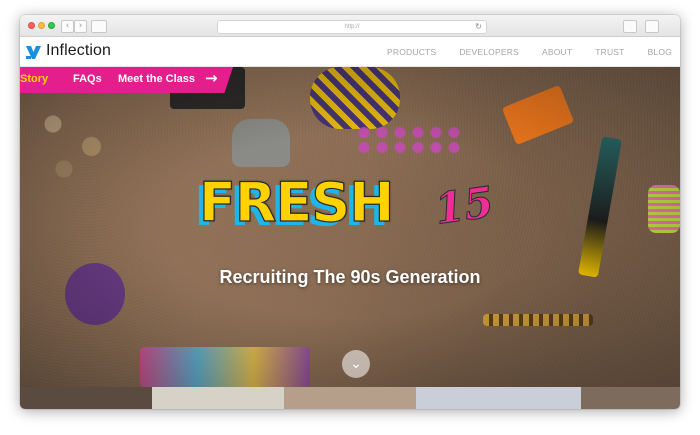 Image resolution: width=700 pixels, height=435 pixels. What do you see at coordinates (350, 277) in the screenshot?
I see `hero-tagline: Recruiting The 90s Generation` at bounding box center [350, 277].